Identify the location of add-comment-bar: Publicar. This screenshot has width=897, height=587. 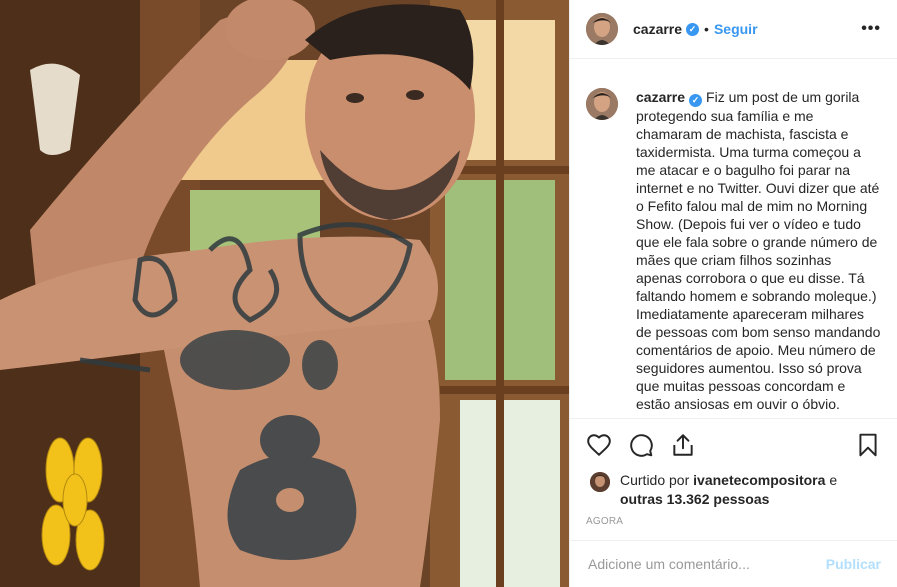
(733, 563).